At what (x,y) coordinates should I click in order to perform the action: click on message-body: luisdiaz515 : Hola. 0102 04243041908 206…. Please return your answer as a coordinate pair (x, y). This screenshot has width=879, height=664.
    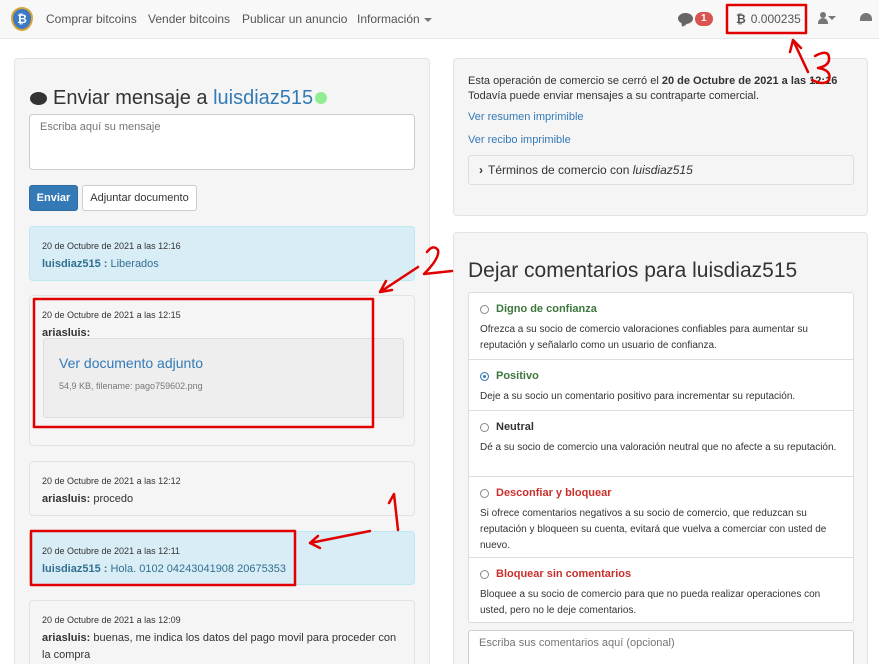
    Looking at the image, I should click on (222, 569).